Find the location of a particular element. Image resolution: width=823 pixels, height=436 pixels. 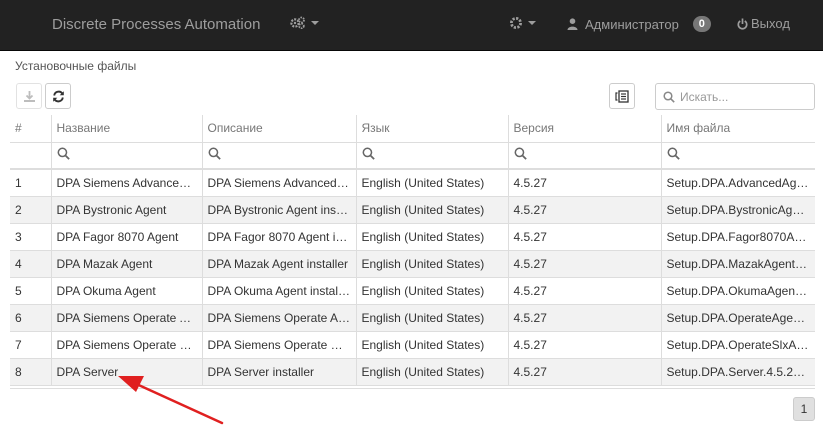

column-header-language: Язык is located at coordinates (431, 129).